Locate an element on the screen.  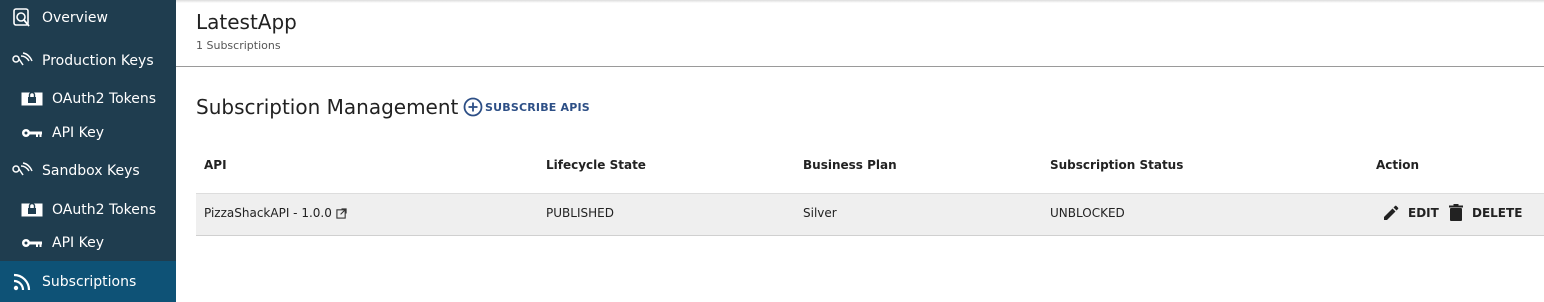
business-plan: Silver is located at coordinates (820, 213).